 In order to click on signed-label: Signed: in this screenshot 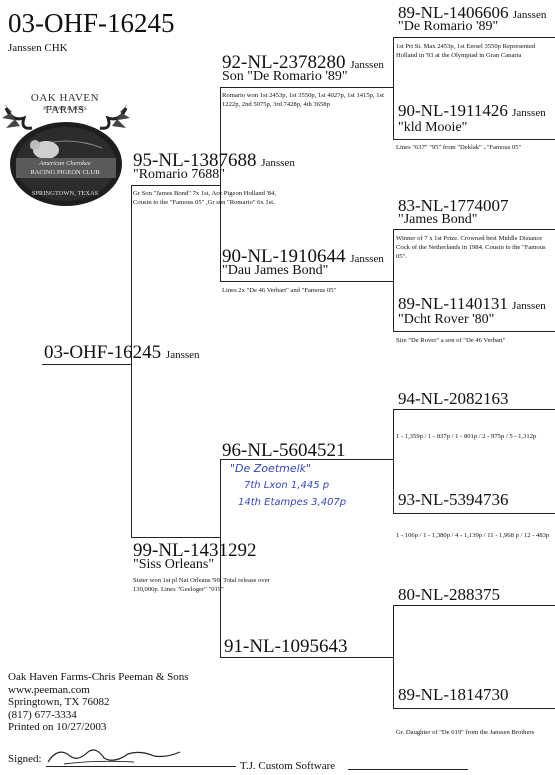, I will do `click(25, 759)`.